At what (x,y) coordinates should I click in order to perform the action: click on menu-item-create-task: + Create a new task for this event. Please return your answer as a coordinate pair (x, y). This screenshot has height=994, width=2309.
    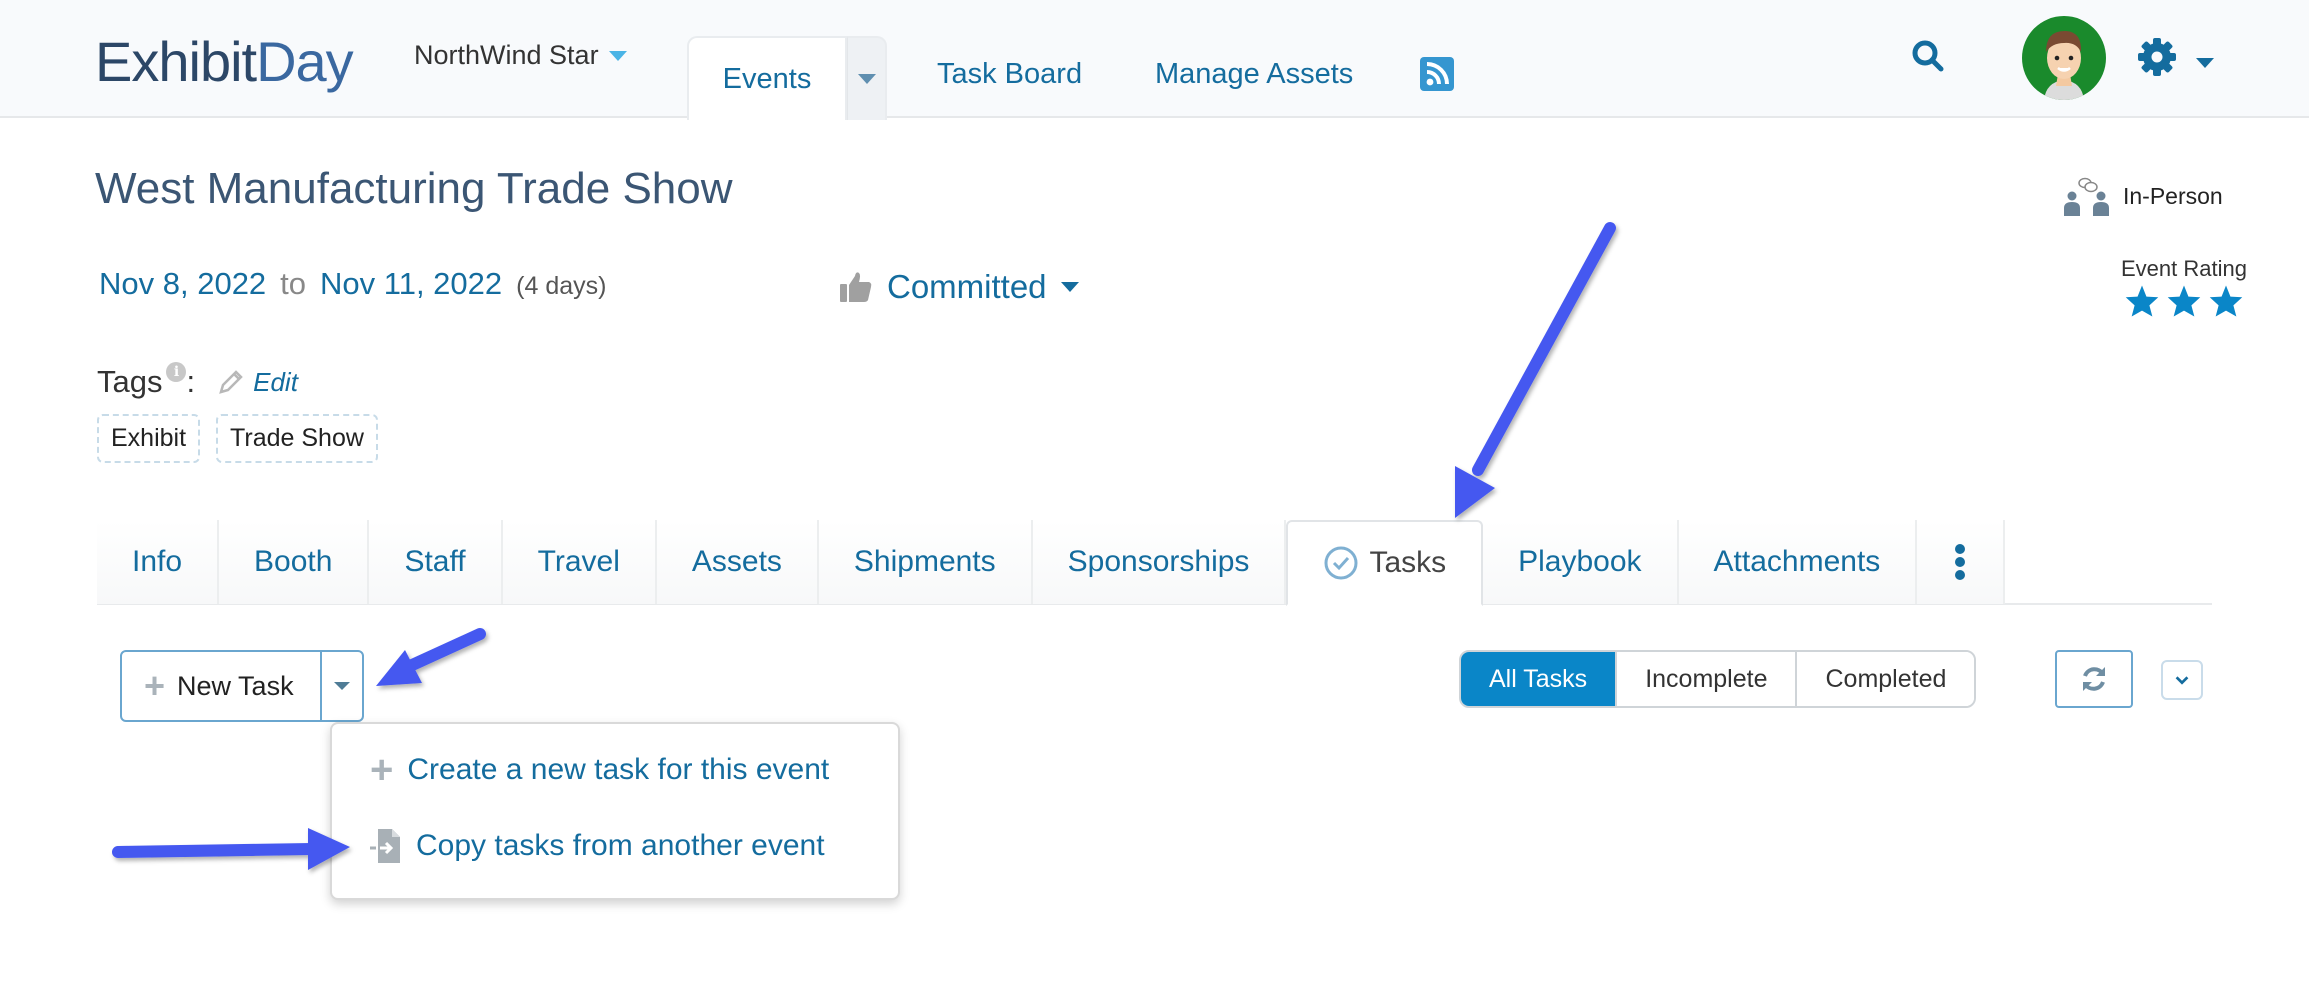
    Looking at the image, I should click on (599, 770).